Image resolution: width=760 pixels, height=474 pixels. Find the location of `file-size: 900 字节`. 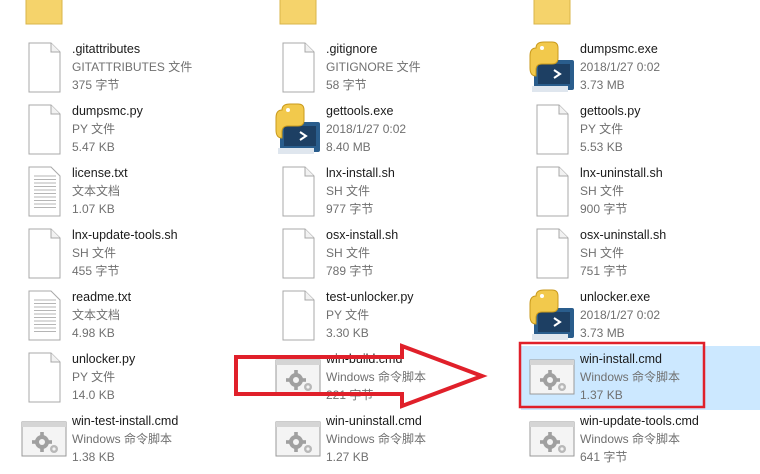

file-size: 900 字节 is located at coordinates (604, 209).